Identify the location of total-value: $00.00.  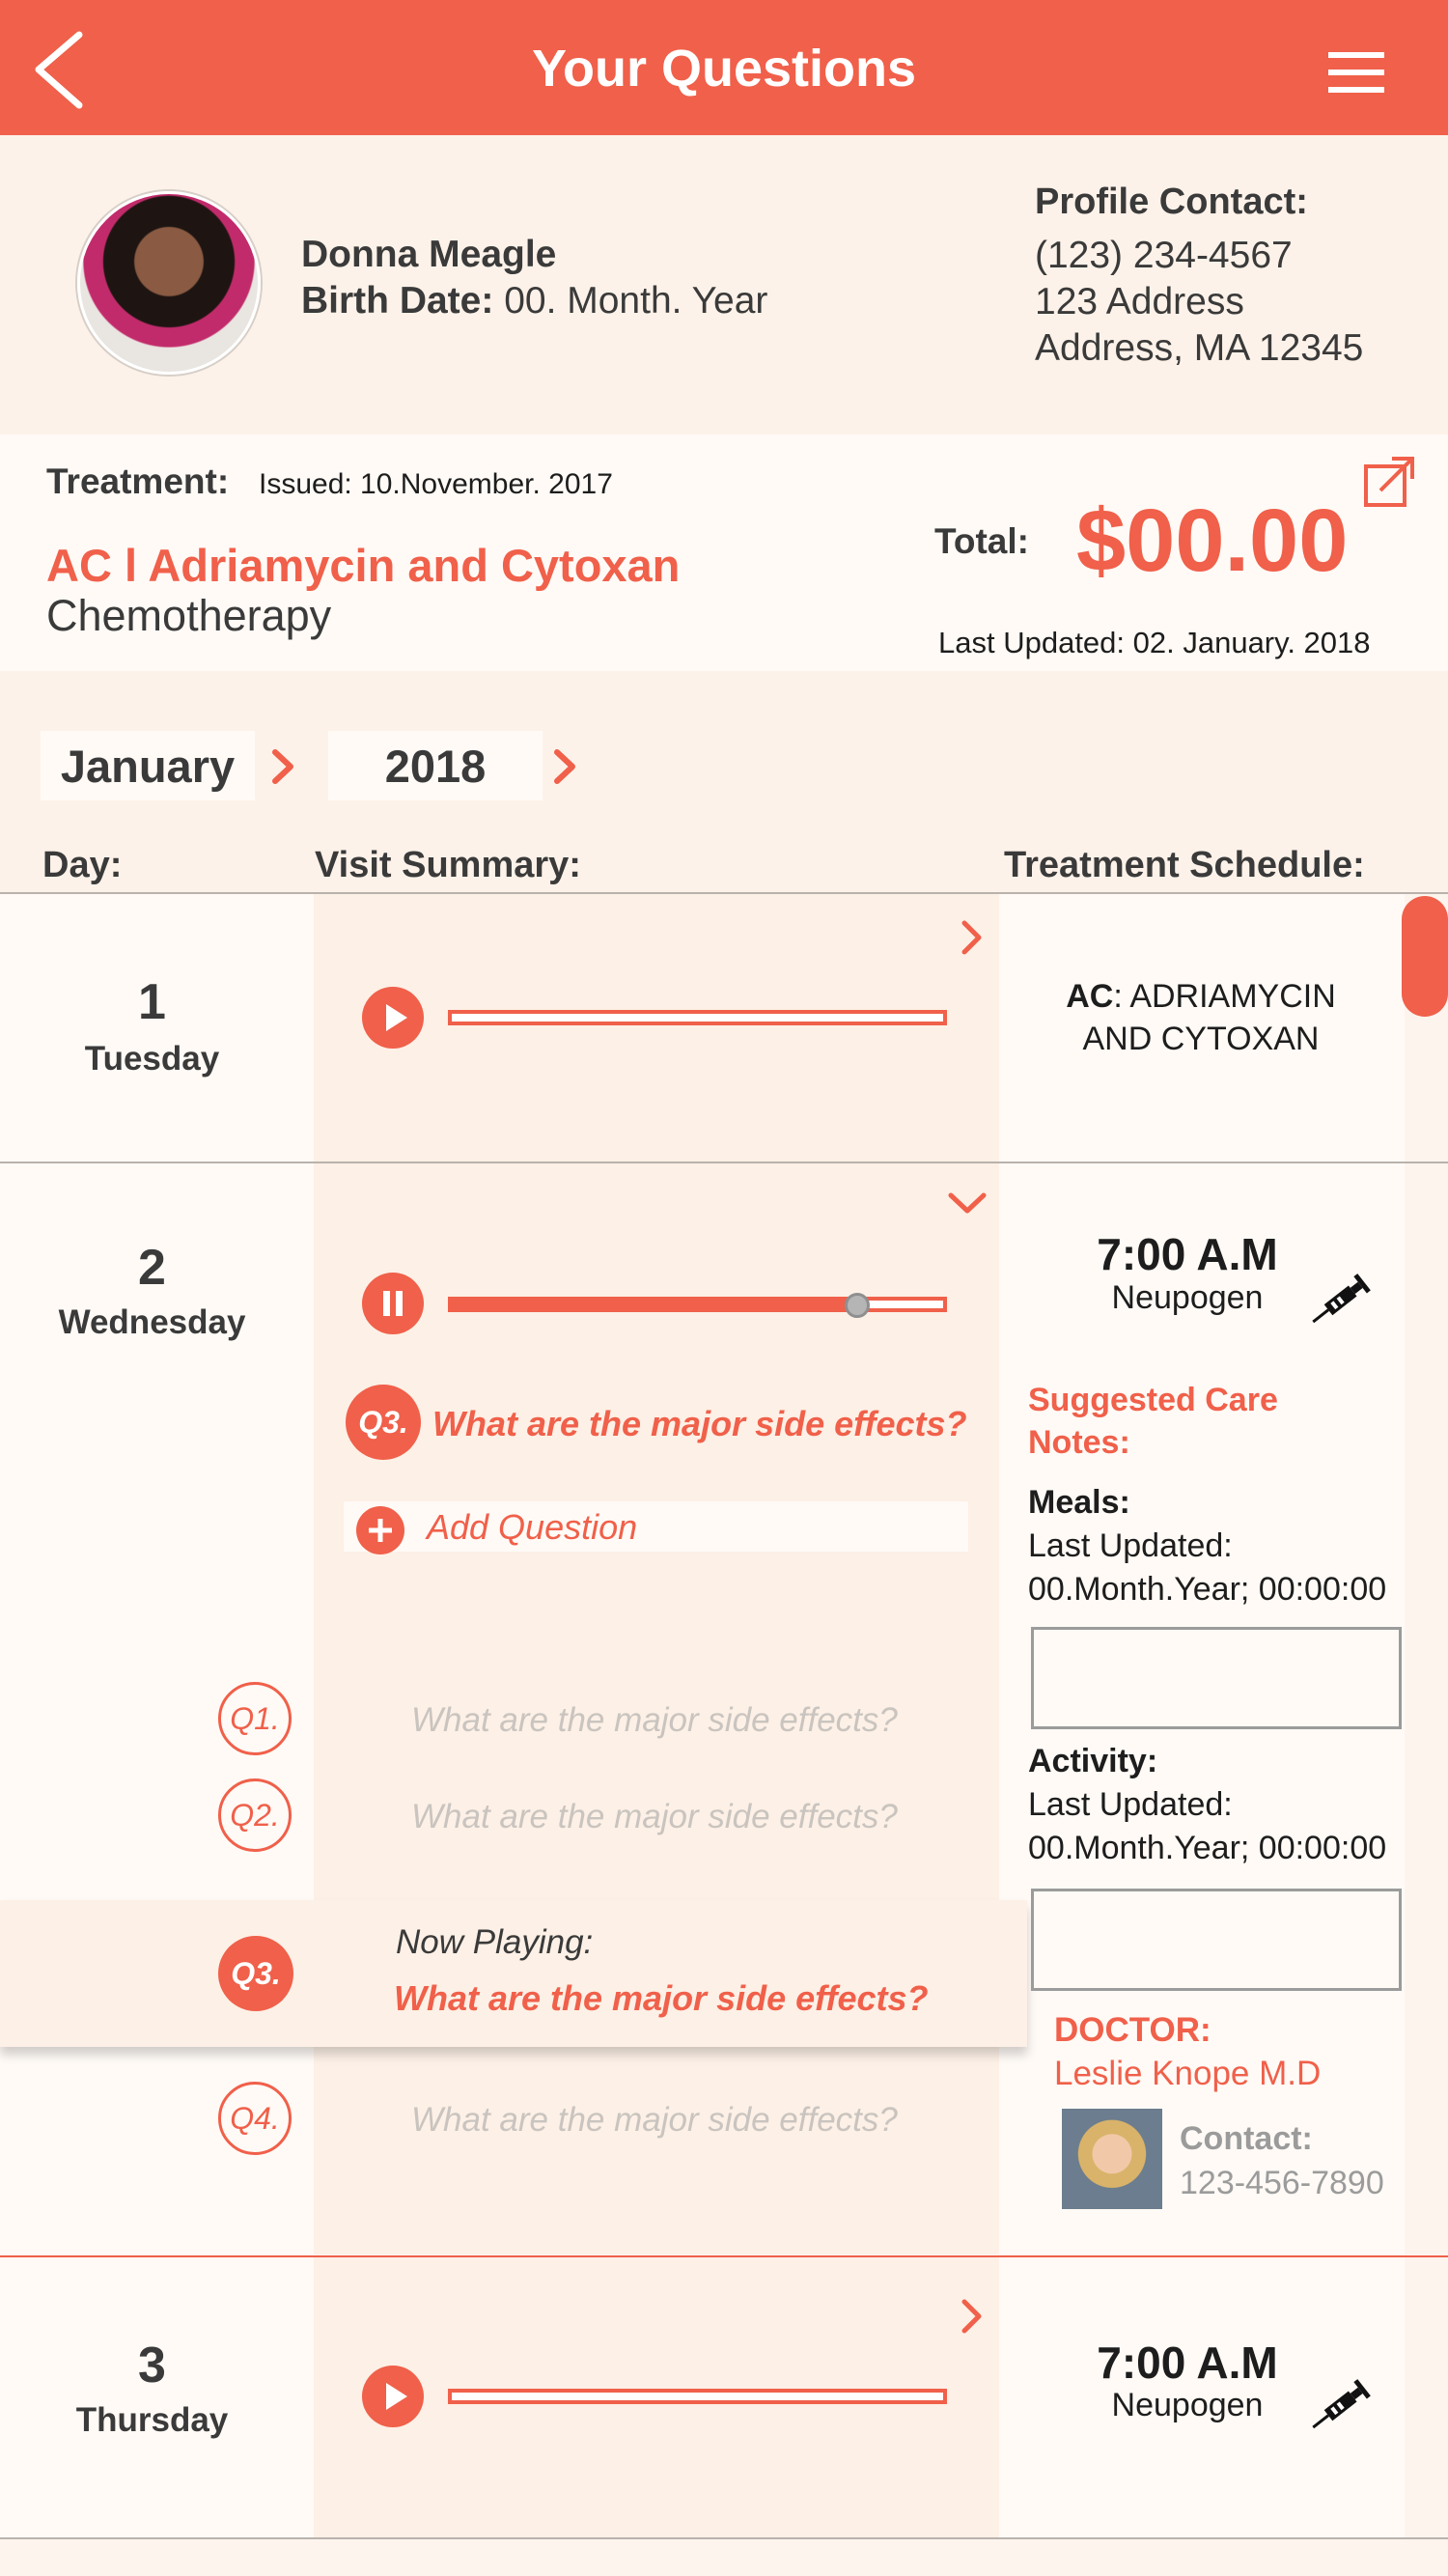
(1213, 540).